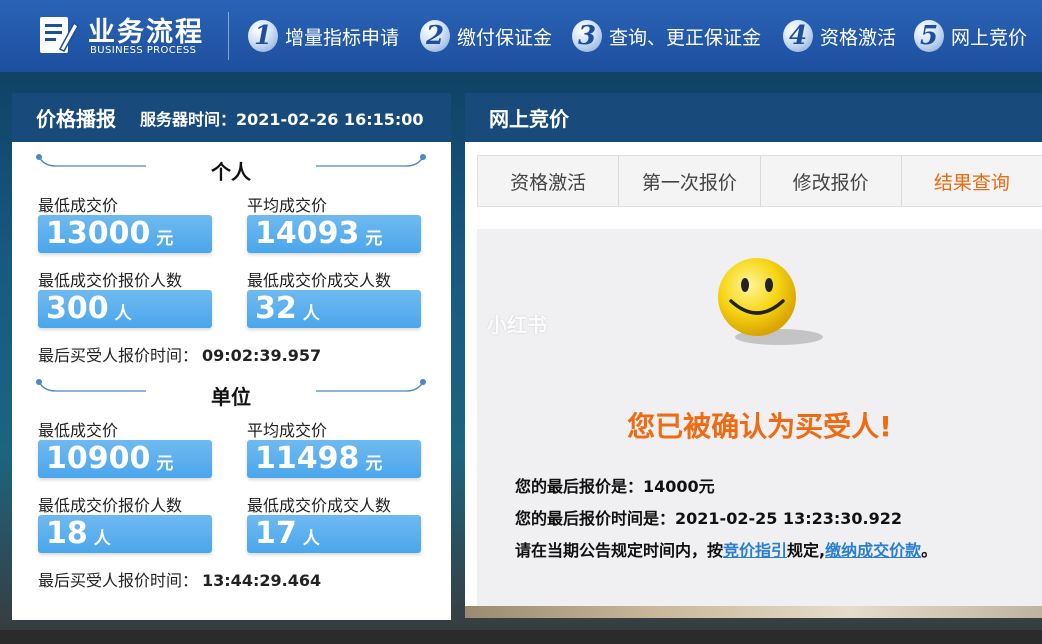  I want to click on server-time-value: 2021-02-26 16:15:00, so click(330, 119).